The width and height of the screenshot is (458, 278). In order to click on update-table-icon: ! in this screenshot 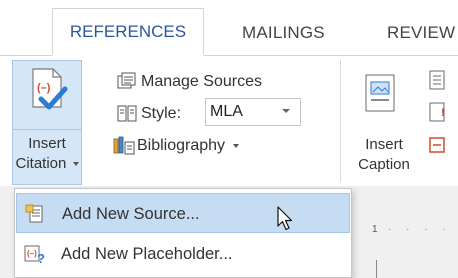, I will do `click(438, 114)`.